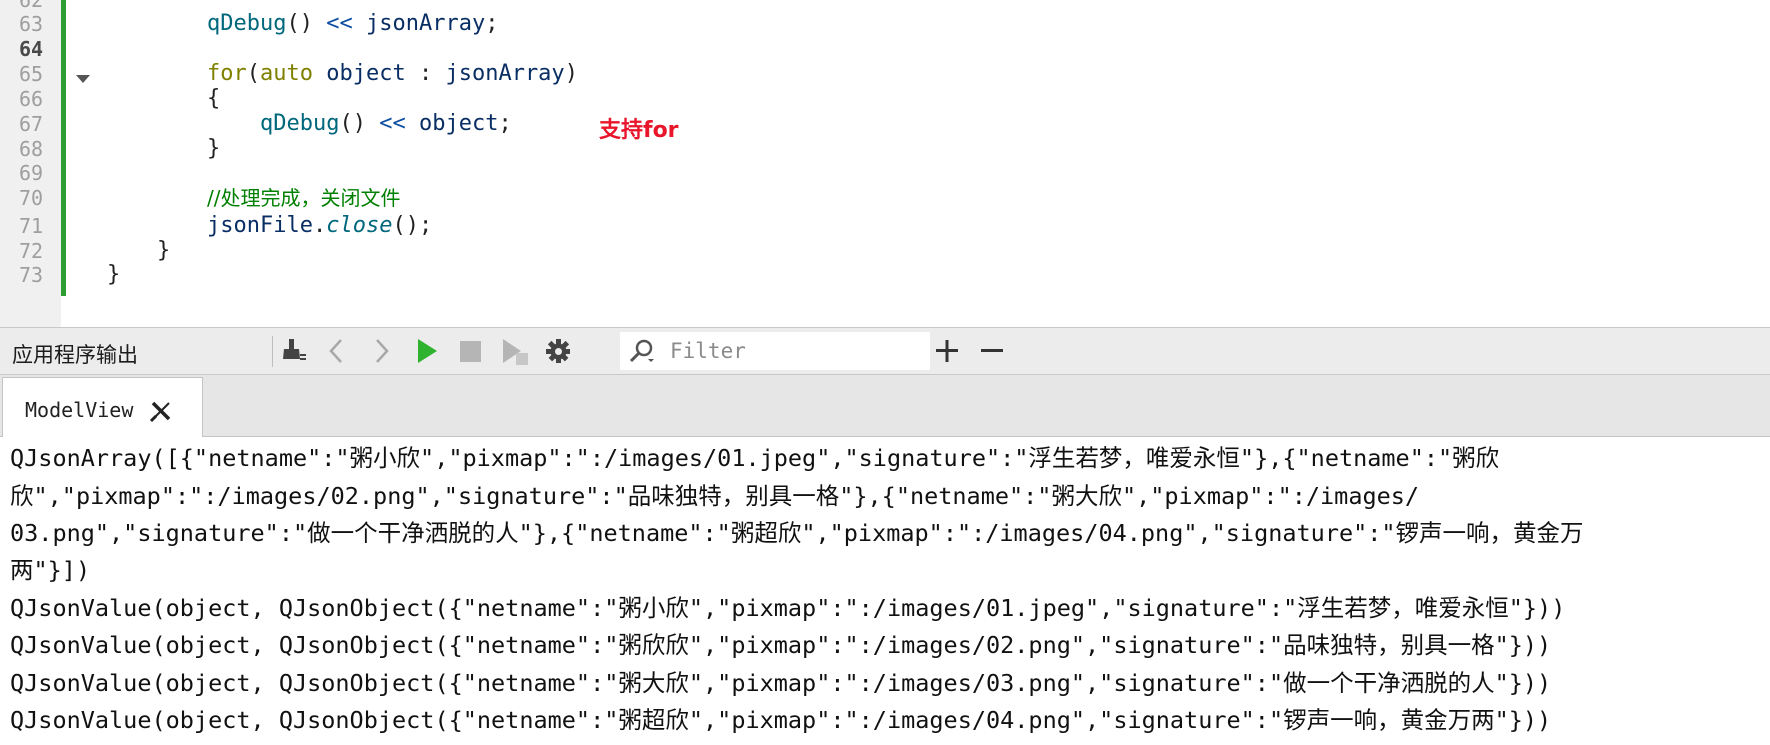  I want to click on code-token: for, so click(227, 73).